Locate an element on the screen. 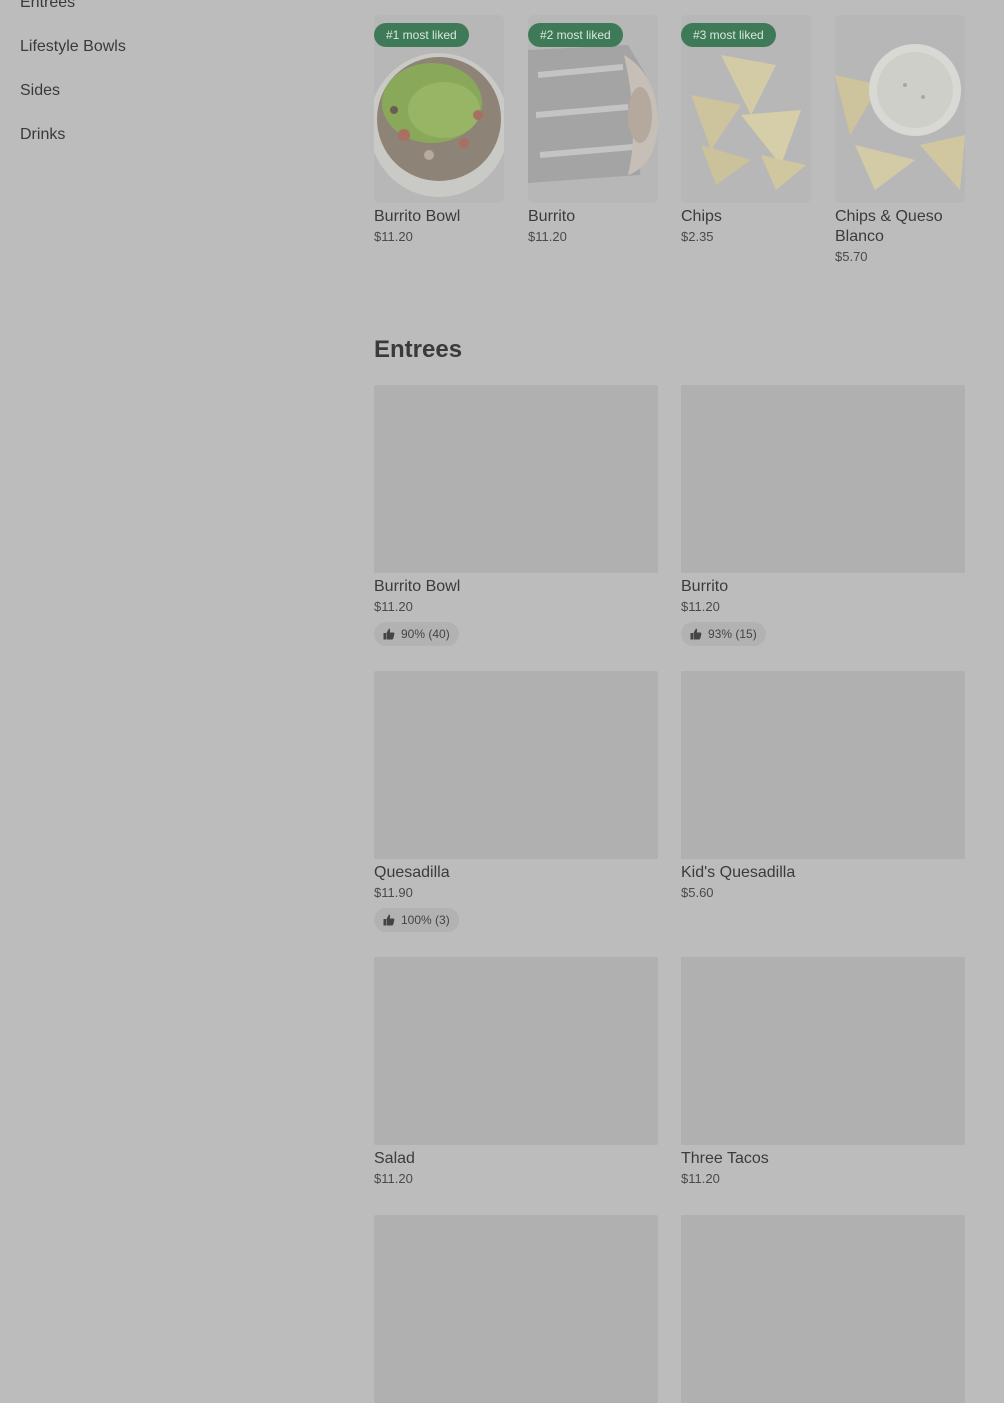 The width and height of the screenshot is (1004, 1403). popular-item-card: Chips & Queso Blanco $5.70 is located at coordinates (900, 139).